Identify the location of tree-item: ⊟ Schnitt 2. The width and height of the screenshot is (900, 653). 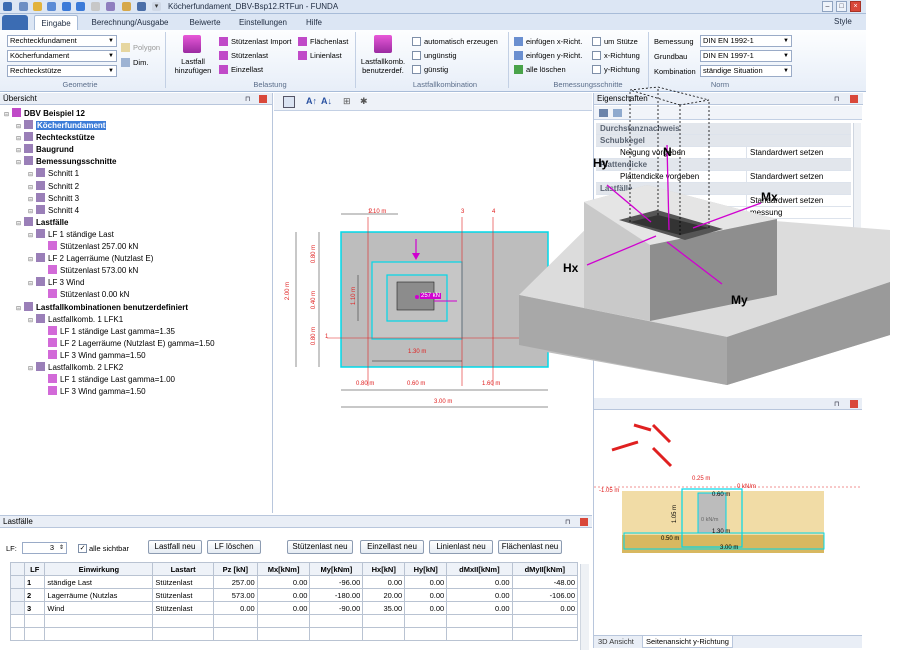
(136, 186).